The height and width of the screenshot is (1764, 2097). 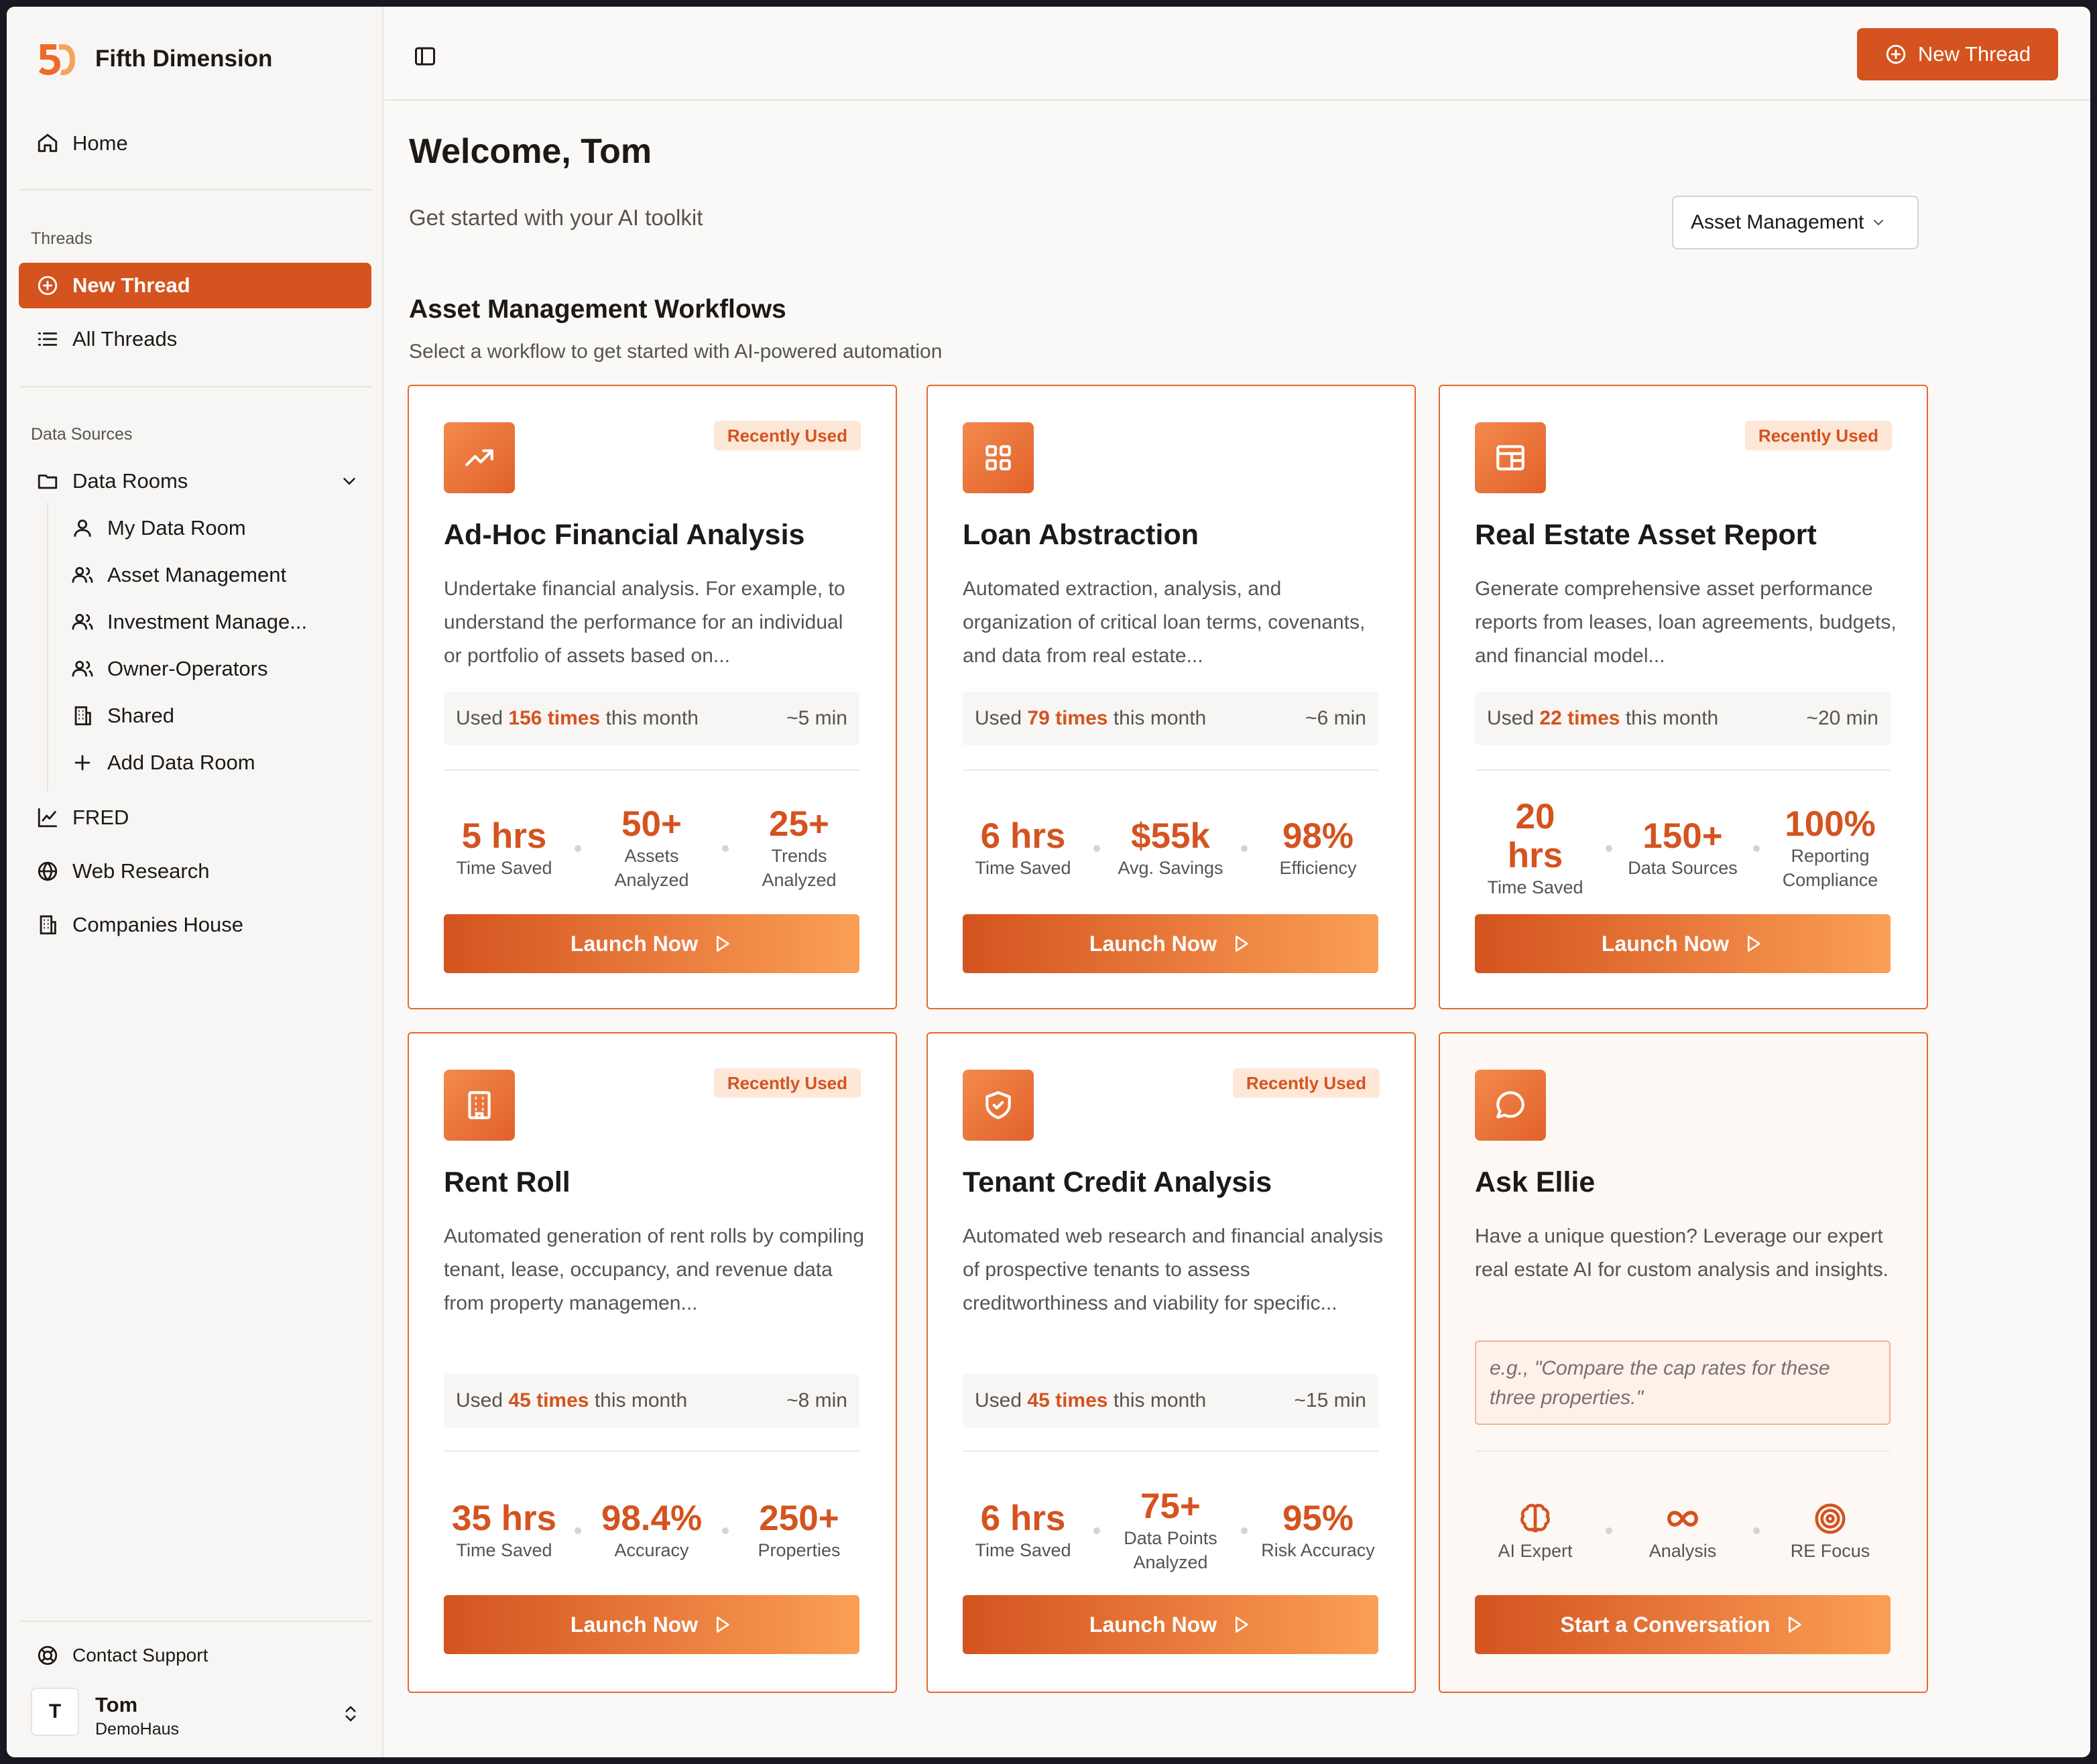 What do you see at coordinates (195, 339) in the screenshot?
I see `nav-all-threads: All Threads` at bounding box center [195, 339].